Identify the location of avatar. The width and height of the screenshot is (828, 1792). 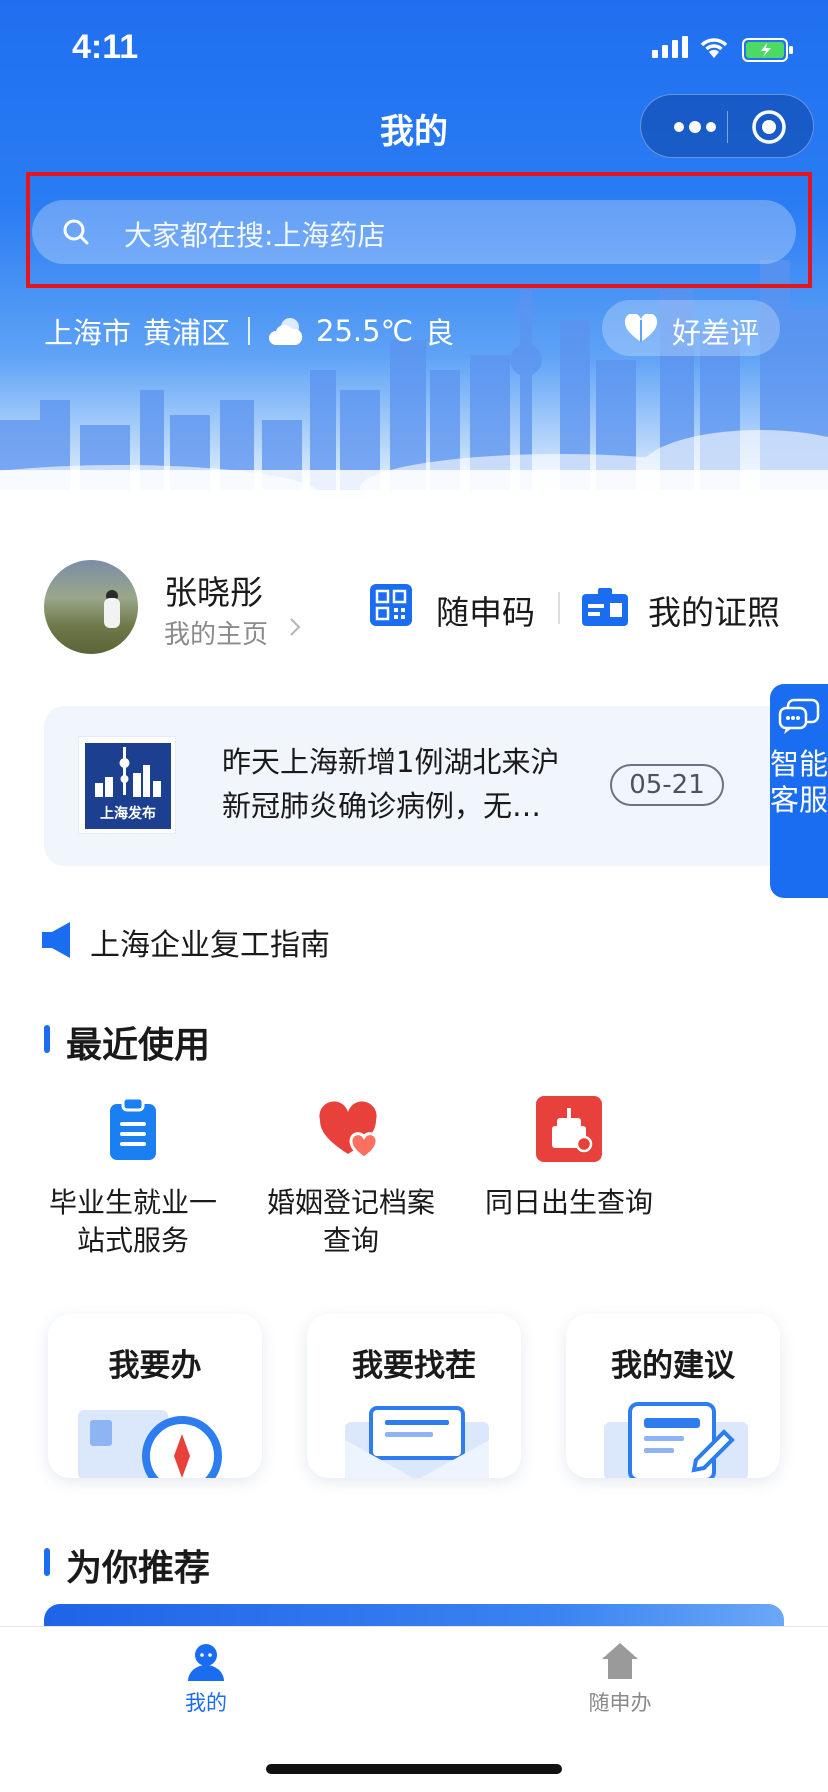
(91, 607).